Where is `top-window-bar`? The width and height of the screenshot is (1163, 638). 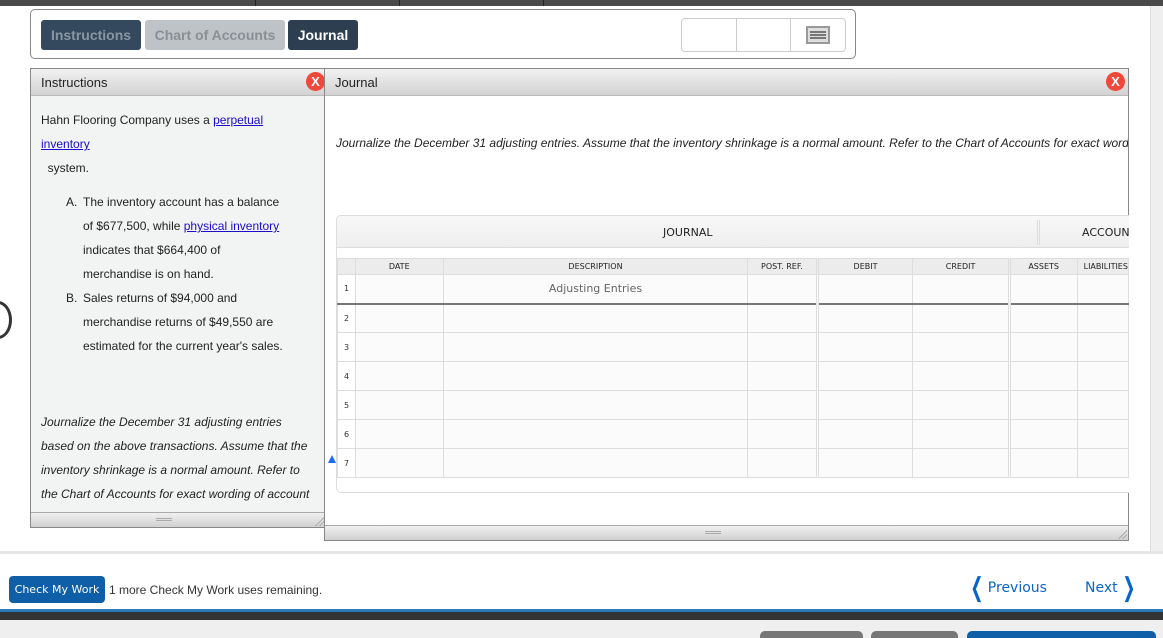 top-window-bar is located at coordinates (581, 3).